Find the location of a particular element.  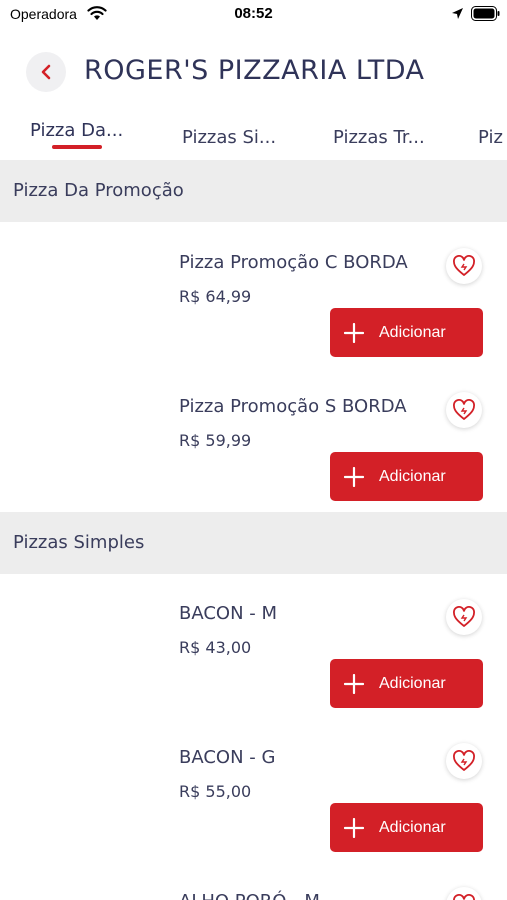

section-title: Pizza Da Promoção is located at coordinates (98, 190).